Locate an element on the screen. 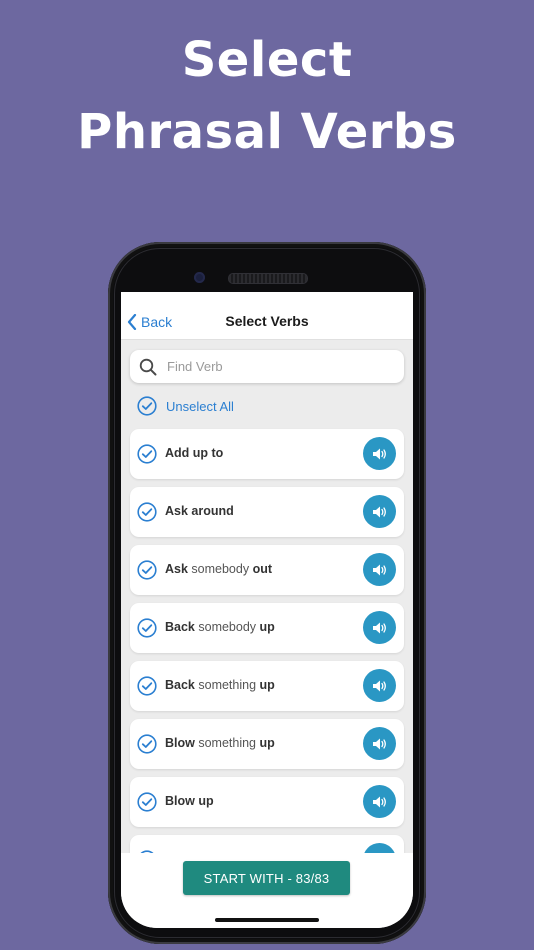 This screenshot has height=950, width=534. verb-text: Blow up is located at coordinates (189, 801).